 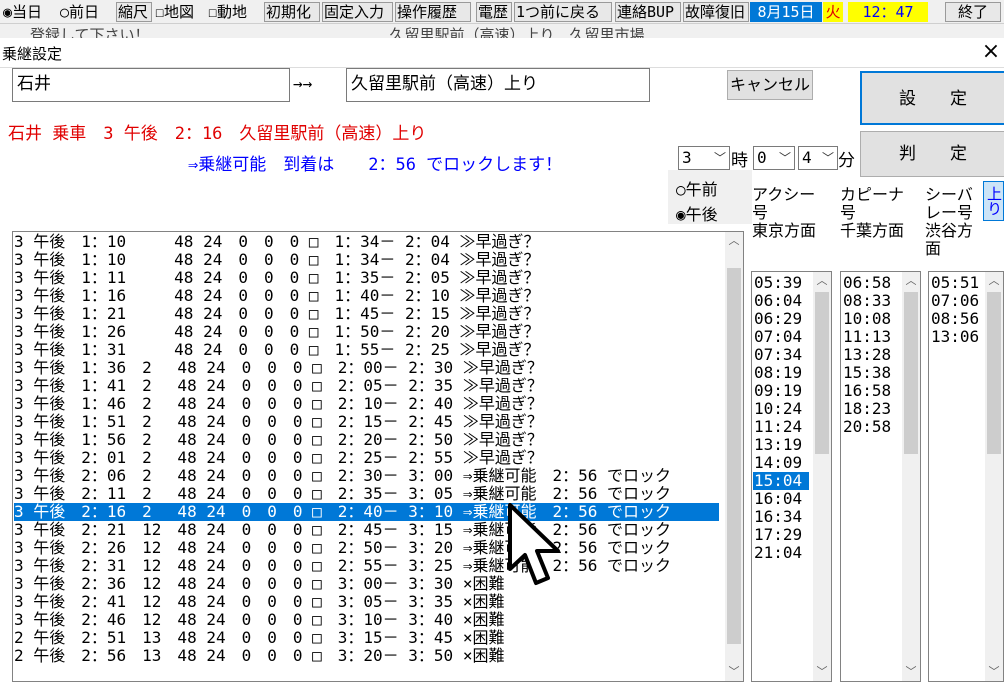 I want to click on radio-today: ◉当日, so click(x=22, y=12).